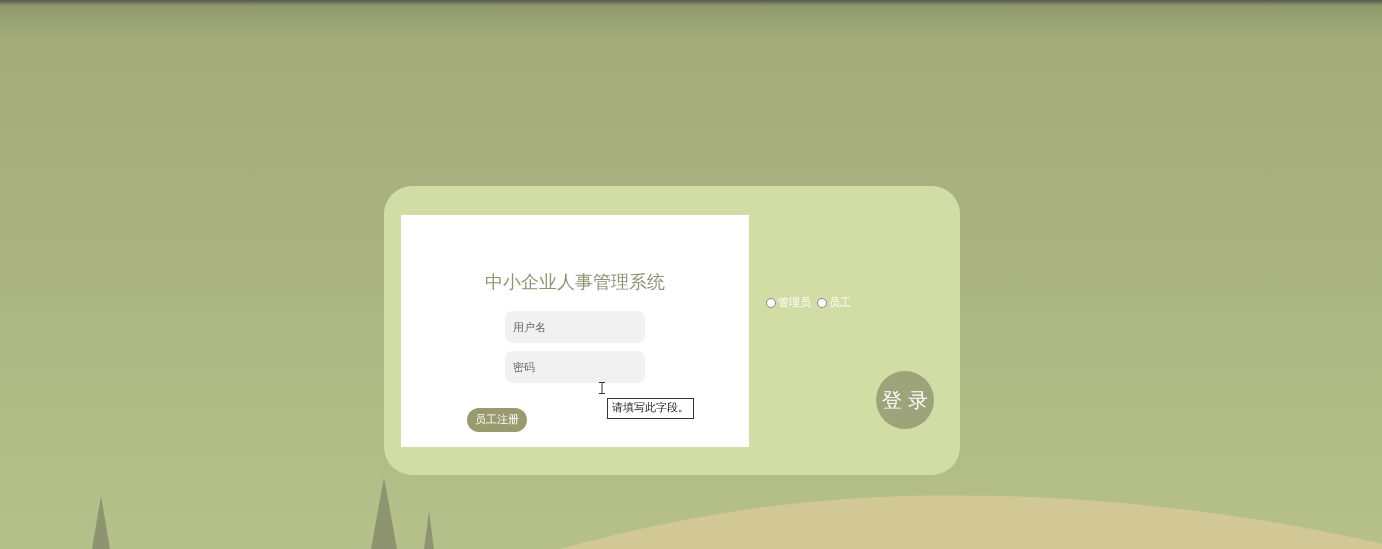 This screenshot has height=549, width=1382. I want to click on radio-label: 员工, so click(840, 303).